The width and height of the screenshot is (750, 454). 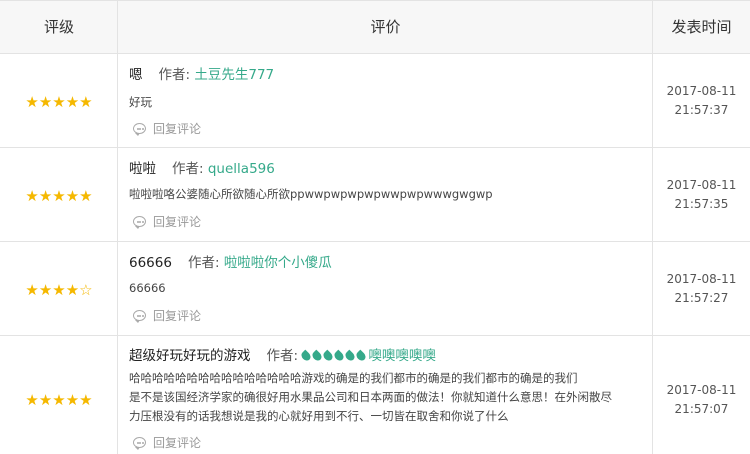 What do you see at coordinates (86, 290) in the screenshot?
I see `star-empty-icon: ☆` at bounding box center [86, 290].